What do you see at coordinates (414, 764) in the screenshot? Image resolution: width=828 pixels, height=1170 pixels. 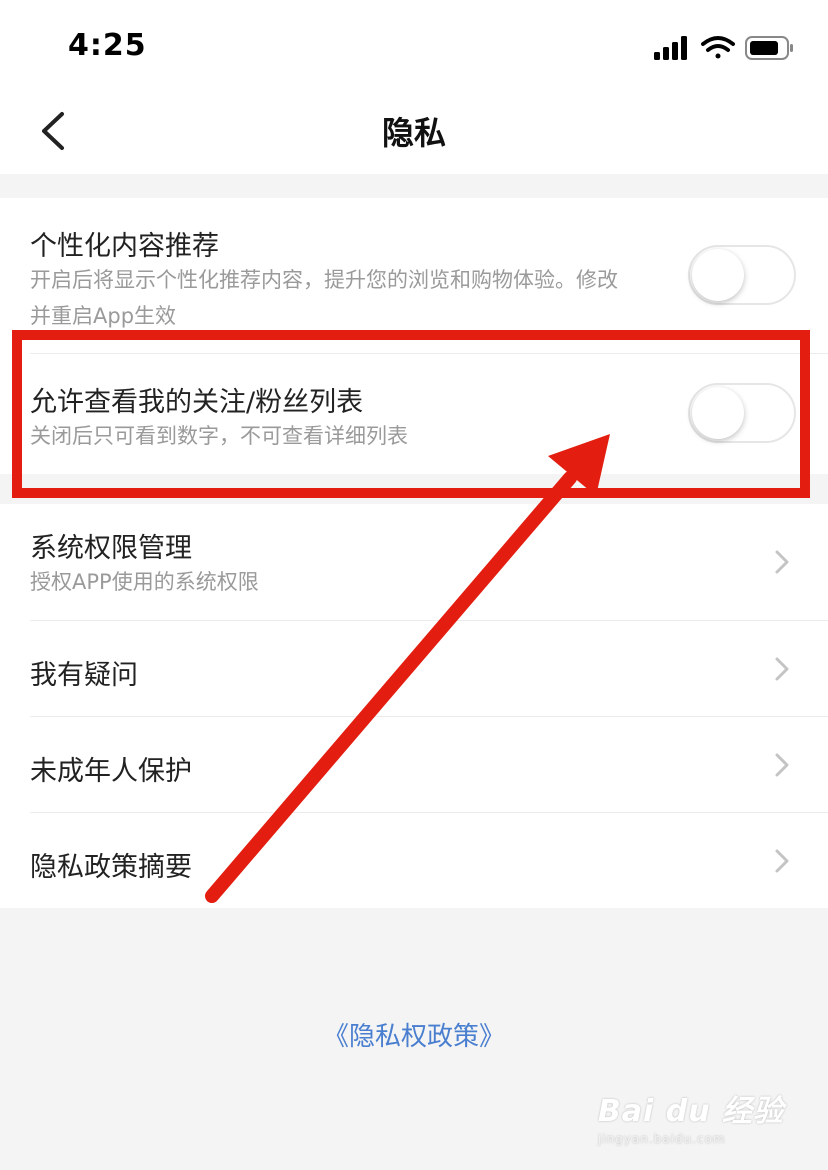 I see `minor-protection-row: 未成年人保护` at bounding box center [414, 764].